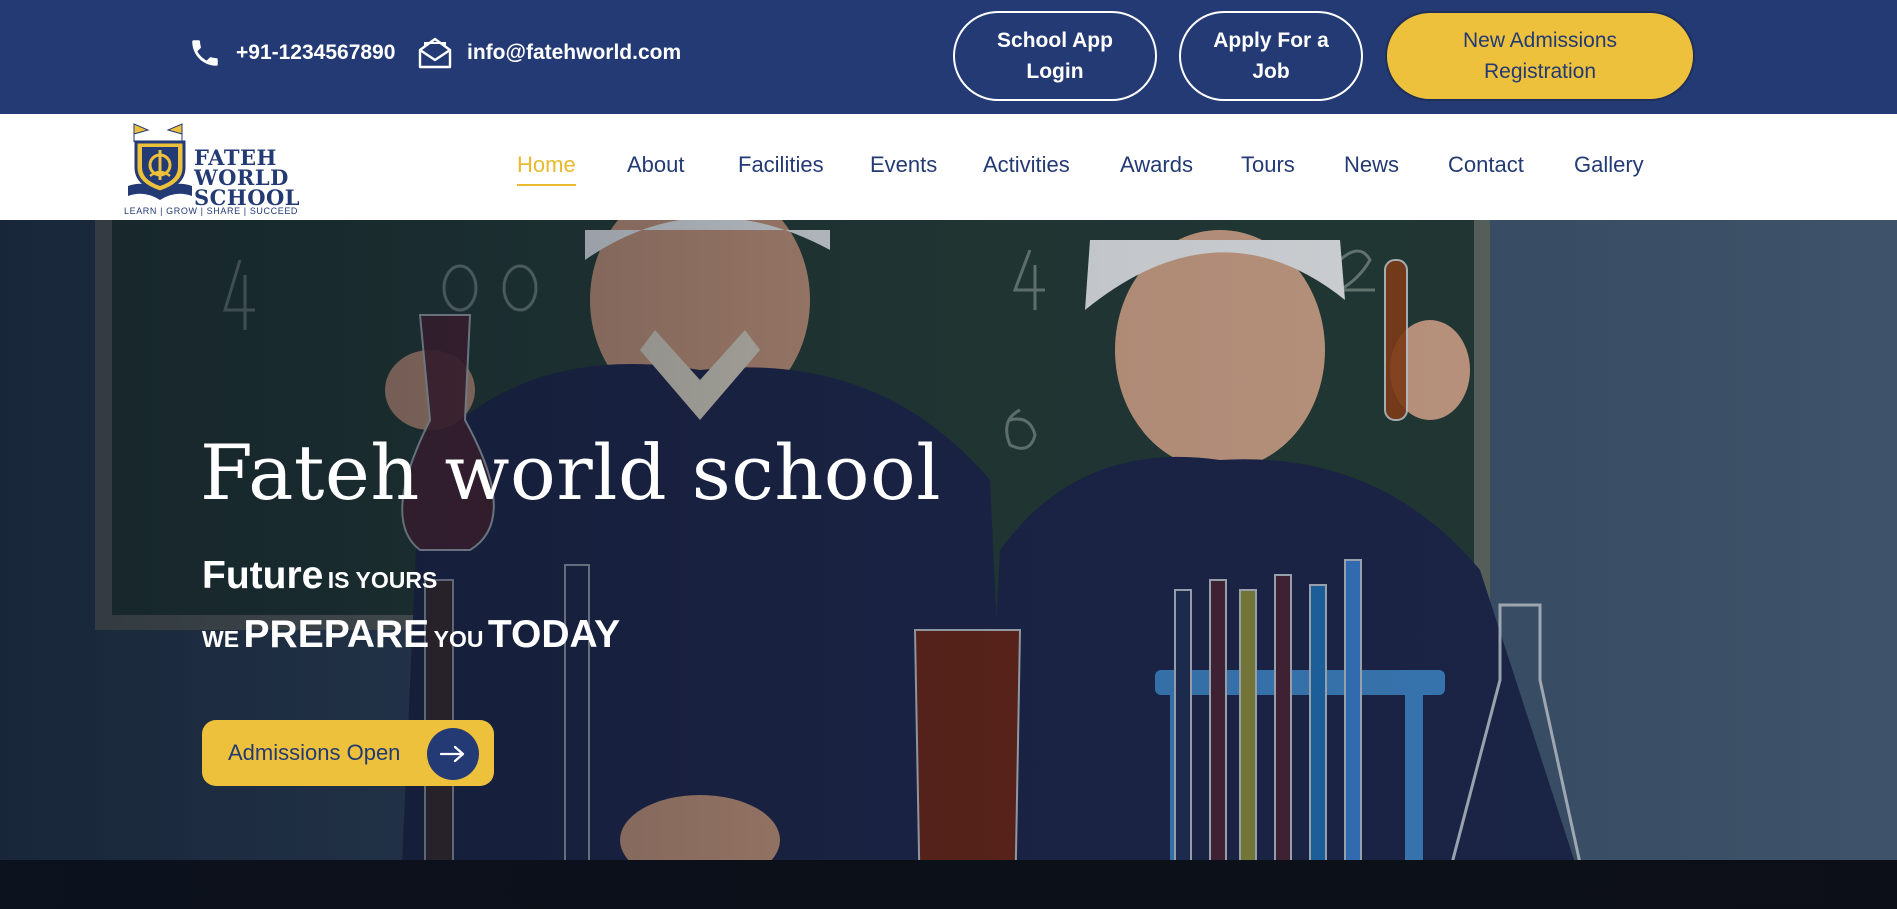  What do you see at coordinates (211, 211) in the screenshot?
I see `logo-tagline: LEARN | GROW | SHARE | SUCCEED` at bounding box center [211, 211].